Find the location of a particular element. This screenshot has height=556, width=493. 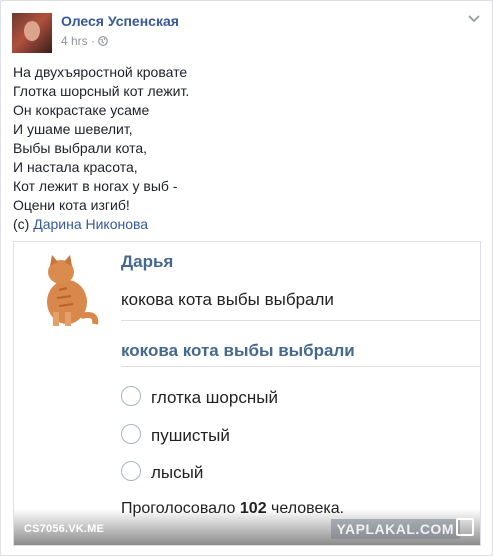

poem-line: Он кокрастаке усаме is located at coordinates (81, 110).